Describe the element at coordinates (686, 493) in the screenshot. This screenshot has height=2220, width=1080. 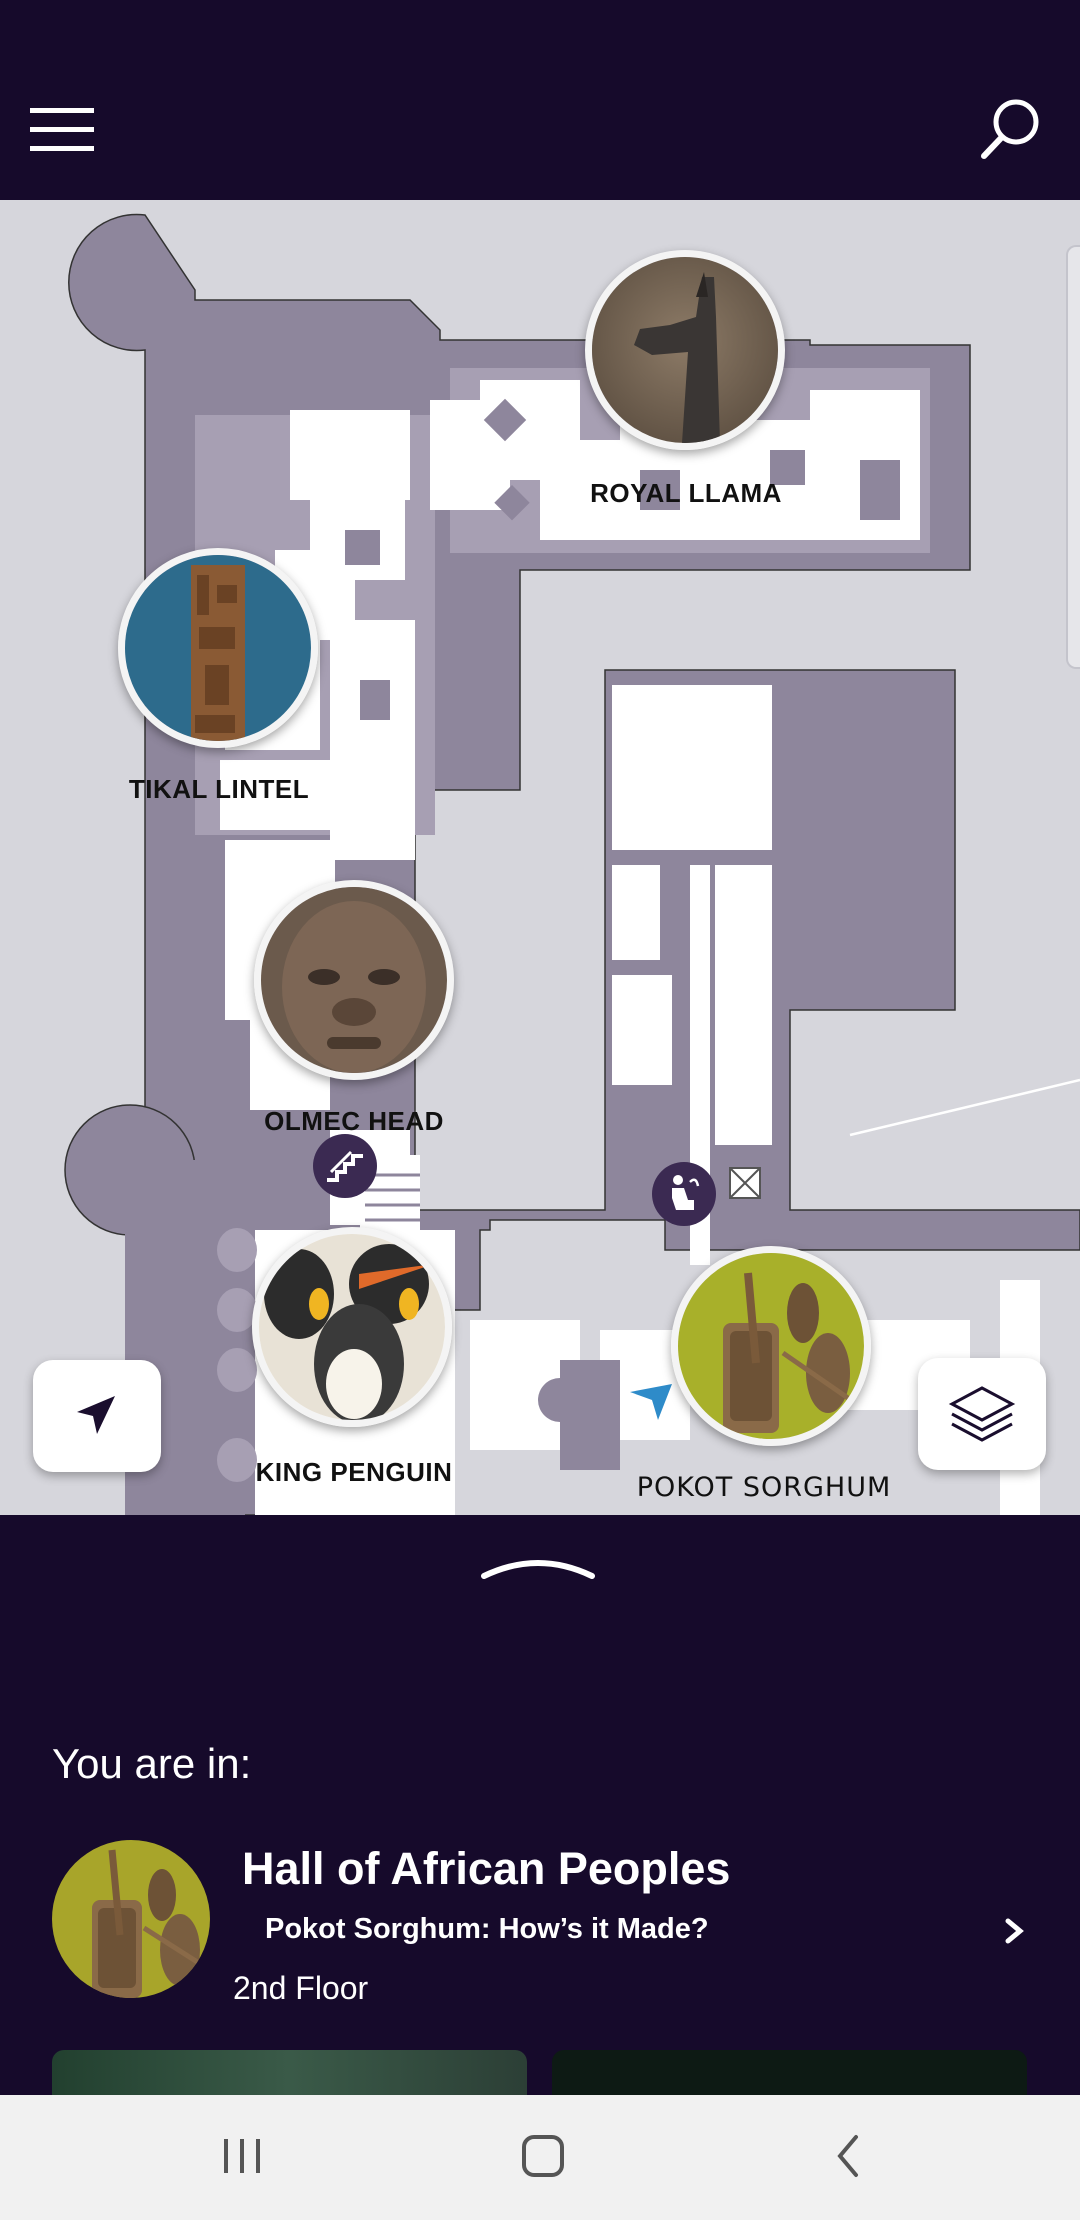
I see `poi-label-royal-llama: ROYAL LLAMA` at that location.